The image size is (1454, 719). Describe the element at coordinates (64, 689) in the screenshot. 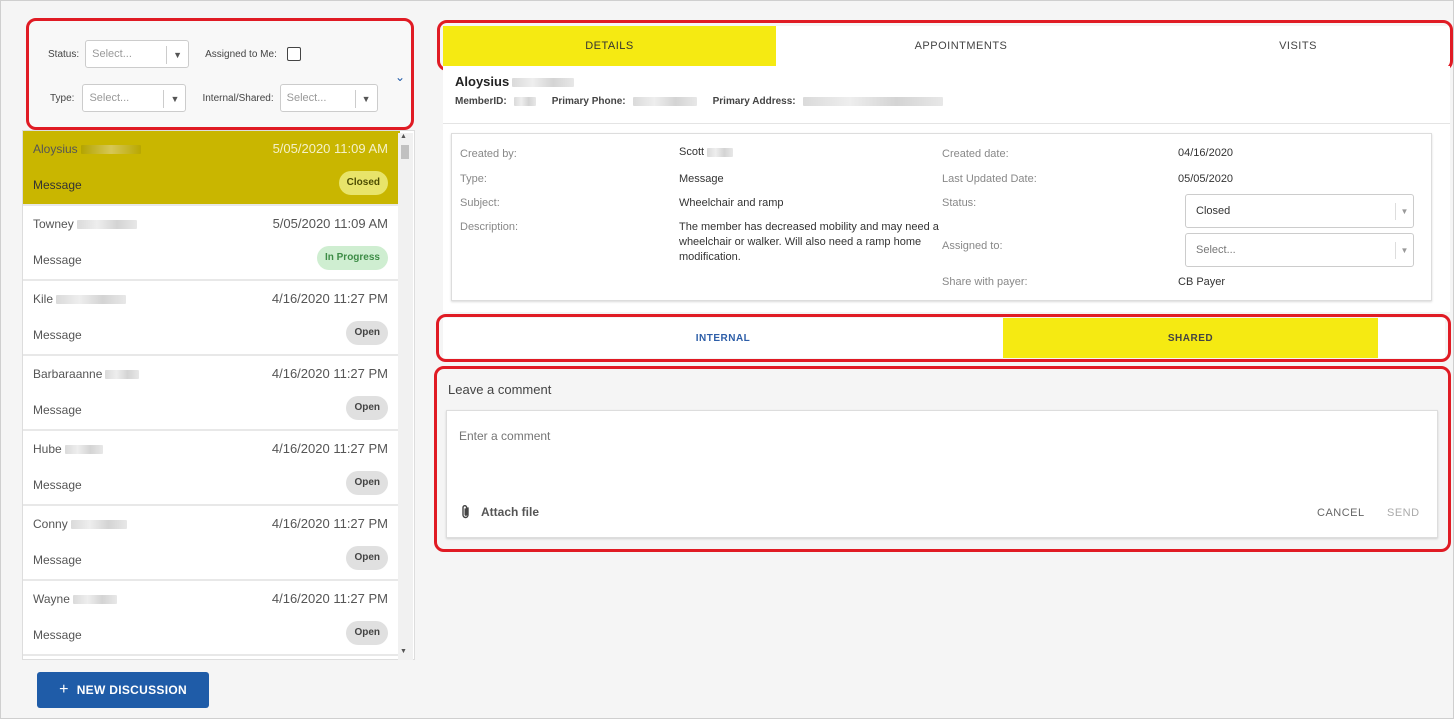

I see `plus-icon: +` at that location.